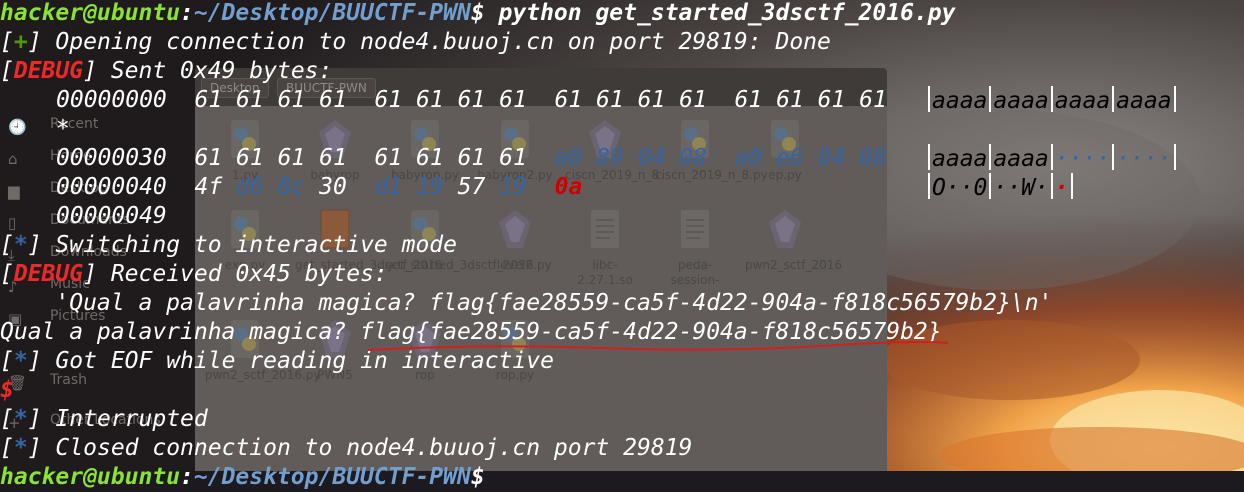 Image resolution: width=1244 pixels, height=492 pixels. What do you see at coordinates (48, 71) in the screenshot?
I see `debug-tag: DEBUG` at bounding box center [48, 71].